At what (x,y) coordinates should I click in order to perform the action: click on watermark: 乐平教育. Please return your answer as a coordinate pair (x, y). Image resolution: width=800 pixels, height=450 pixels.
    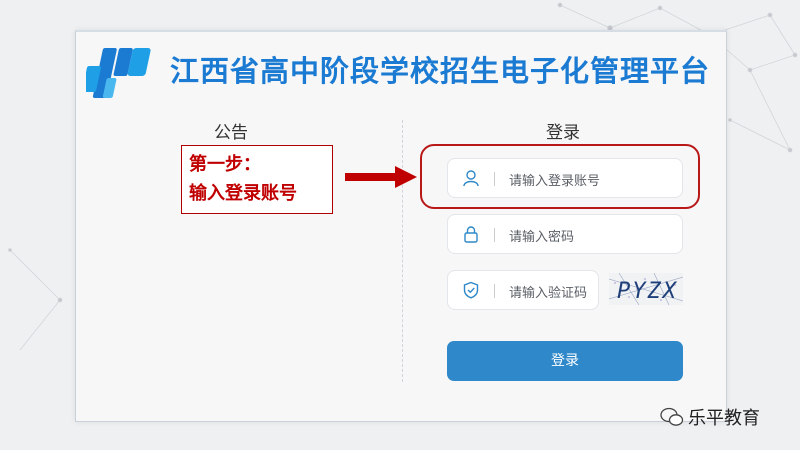
    Looking at the image, I should click on (710, 417).